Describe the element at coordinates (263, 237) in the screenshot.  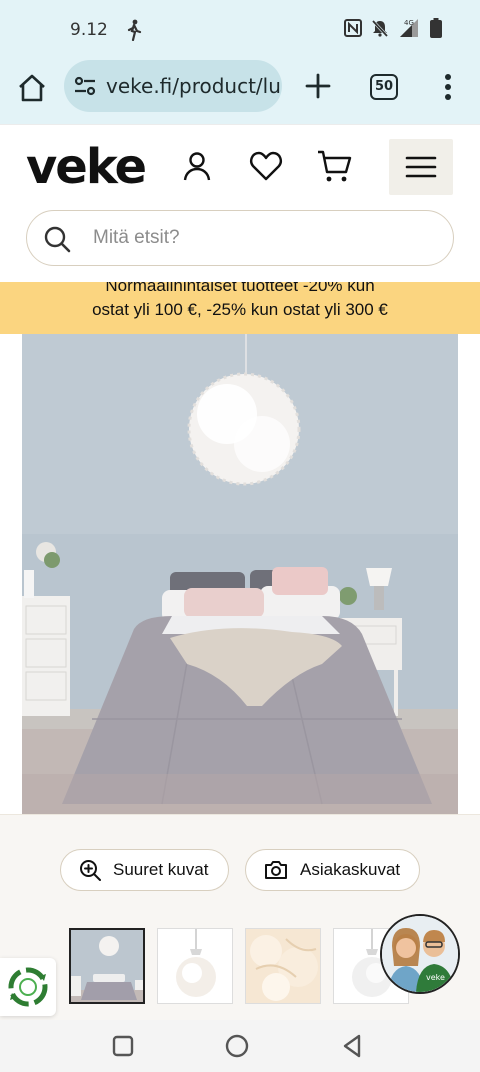
I see `search-input` at that location.